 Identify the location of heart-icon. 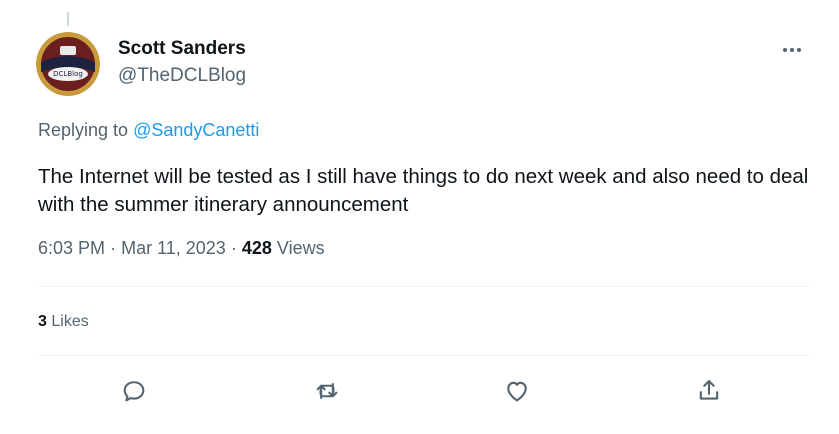
(517, 391).